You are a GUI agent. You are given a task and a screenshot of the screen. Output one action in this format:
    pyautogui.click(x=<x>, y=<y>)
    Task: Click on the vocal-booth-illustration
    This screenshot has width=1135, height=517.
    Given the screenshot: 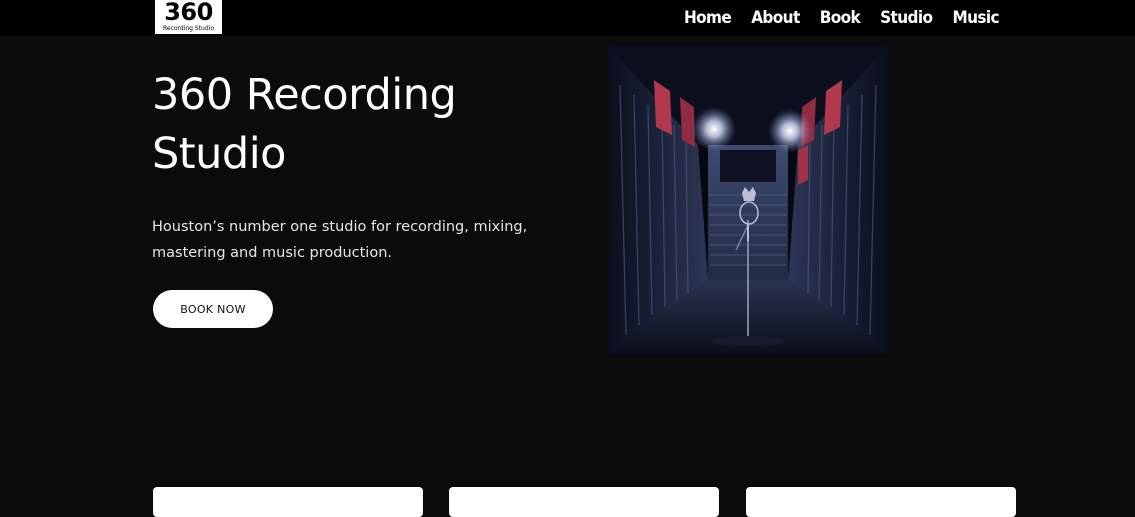 What is the action you would take?
    pyautogui.click(x=748, y=199)
    